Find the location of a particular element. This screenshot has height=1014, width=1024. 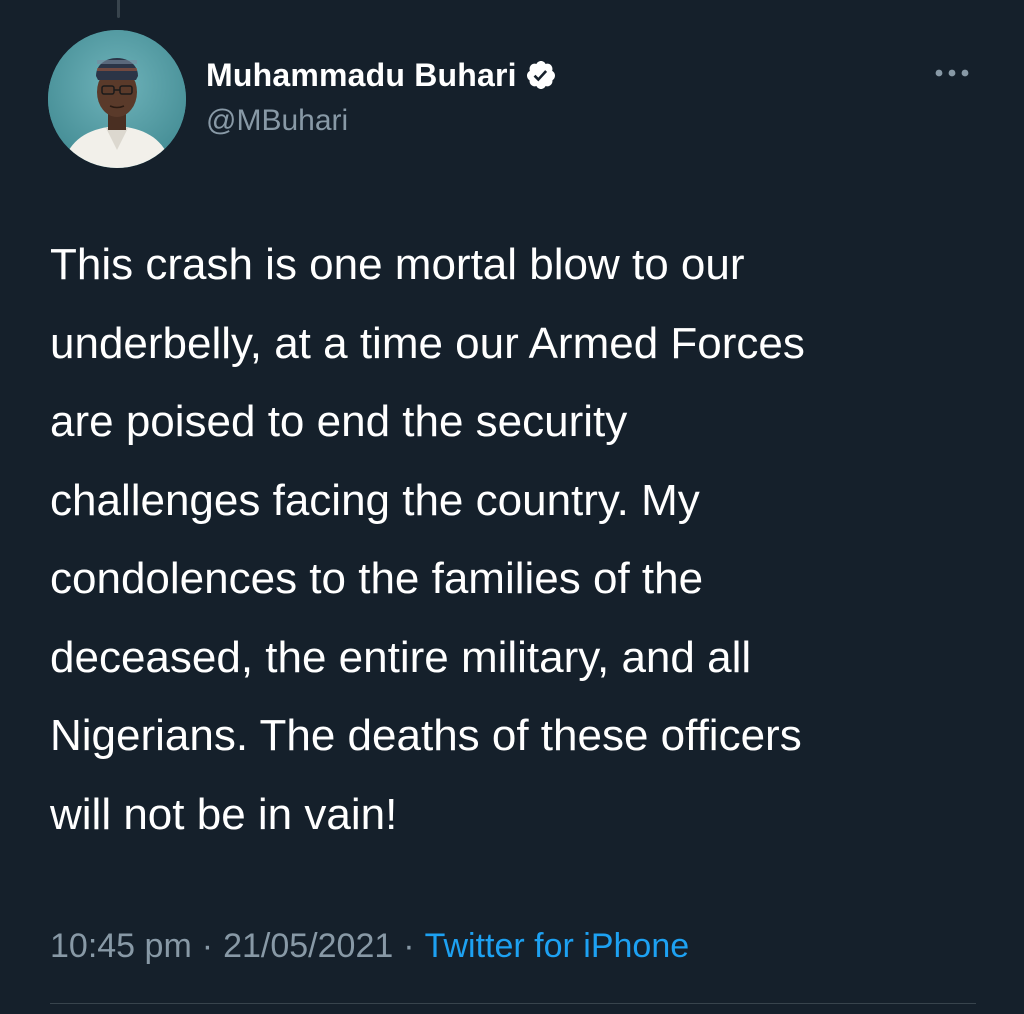

tweet-author: Muhammadu Buhari is located at coordinates (381, 75).